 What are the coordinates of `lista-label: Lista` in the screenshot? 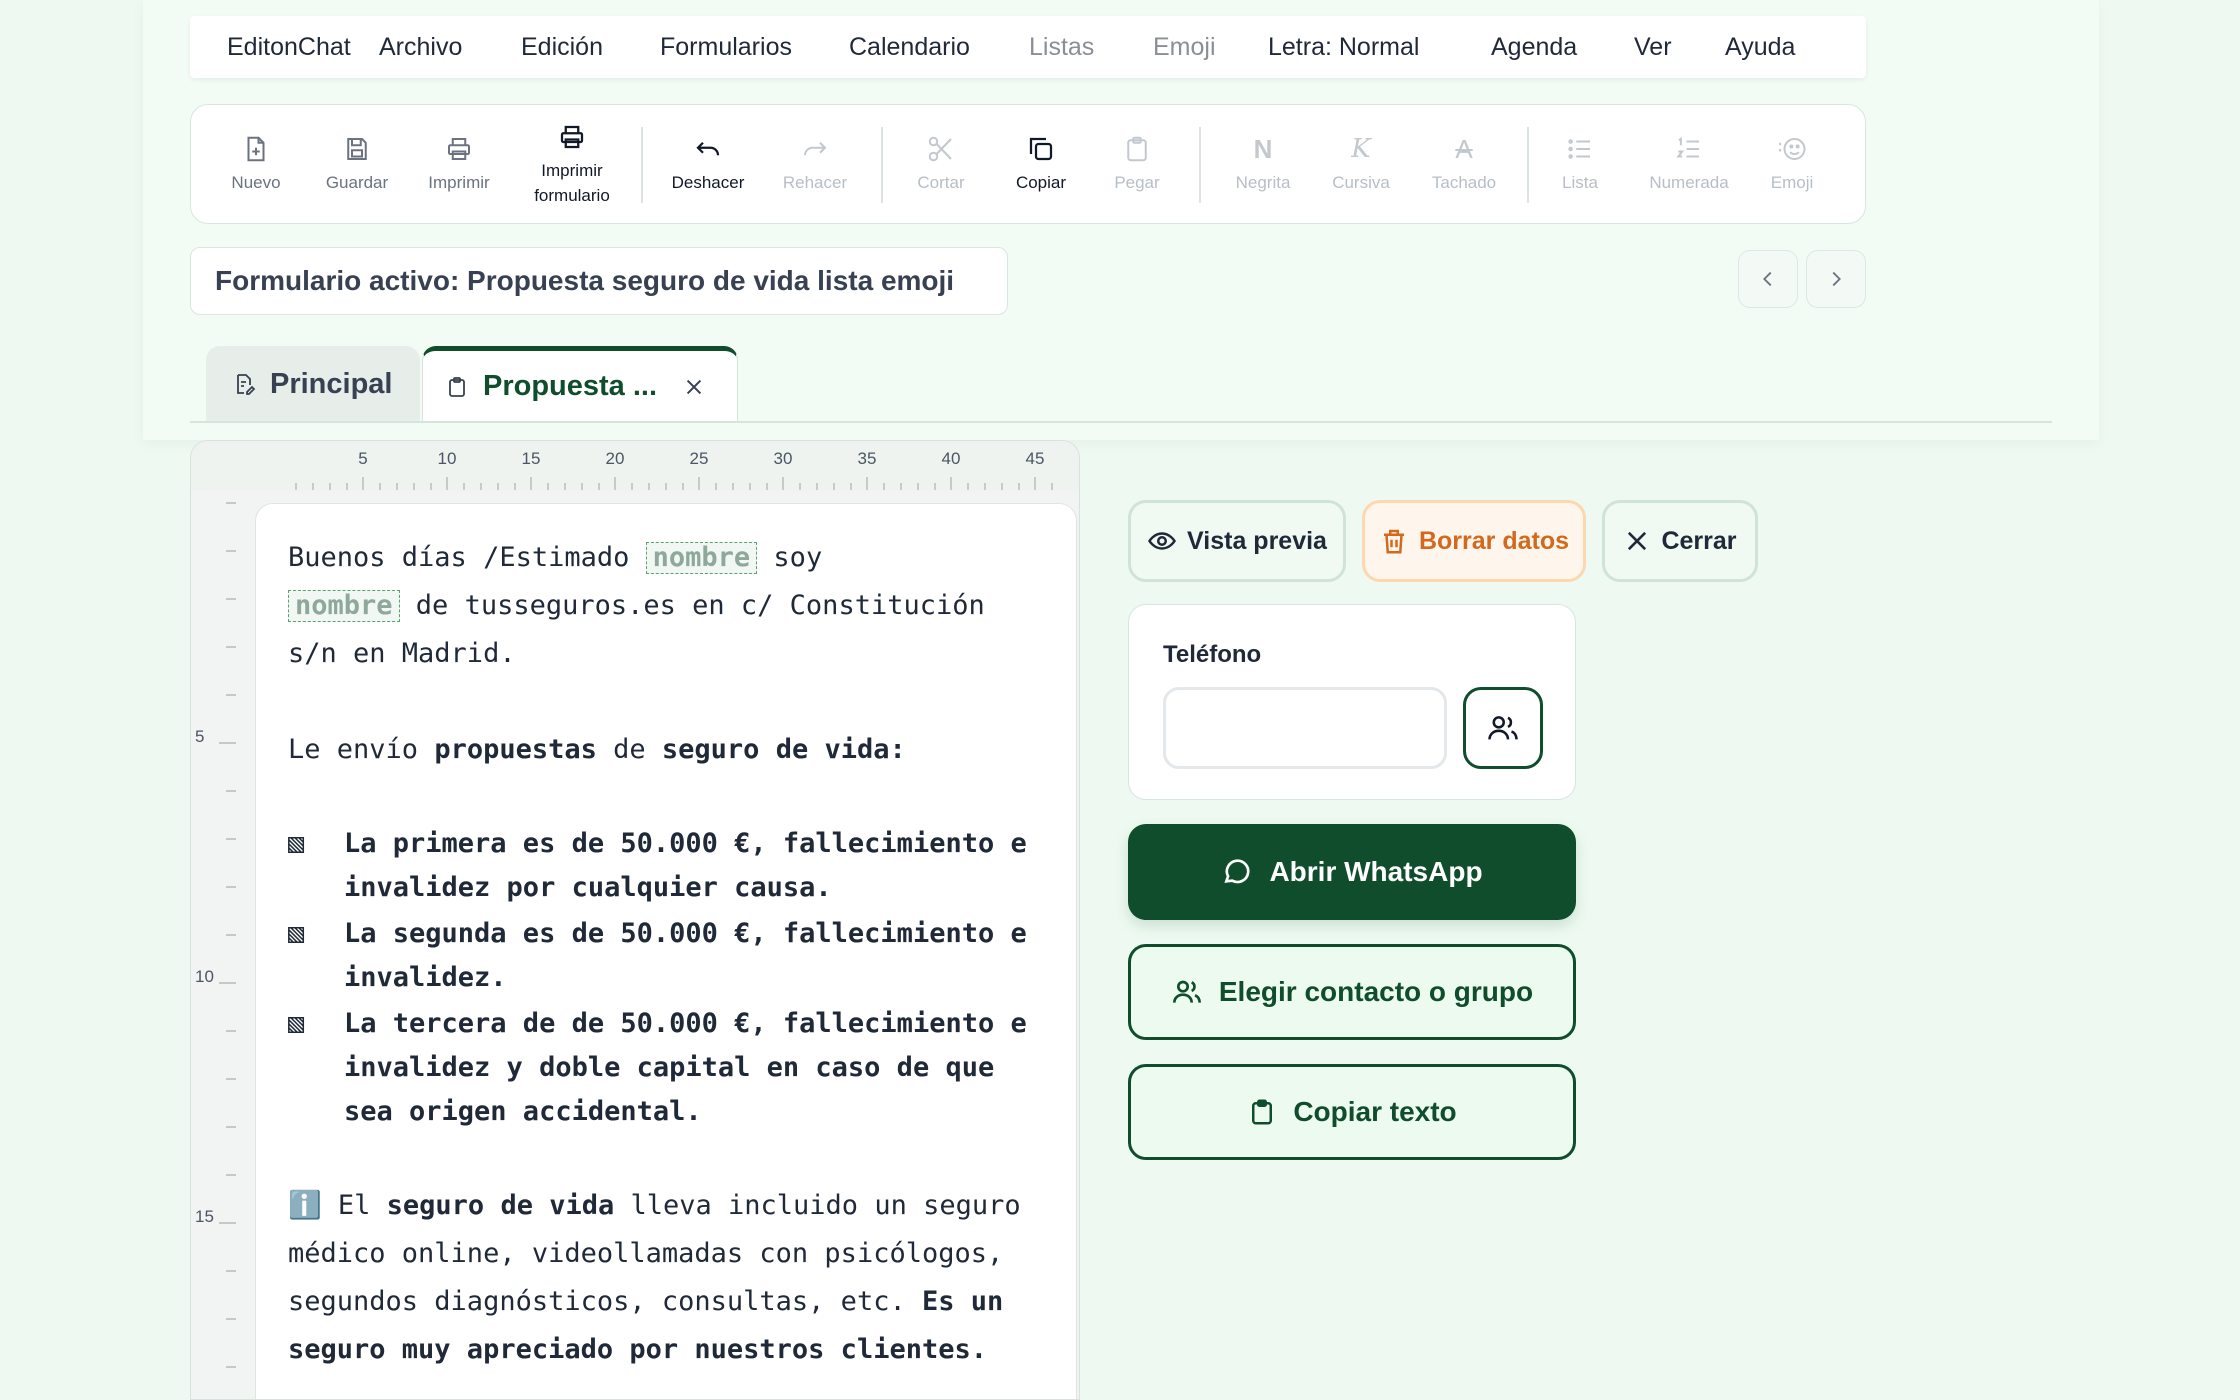 It's located at (1580, 183).